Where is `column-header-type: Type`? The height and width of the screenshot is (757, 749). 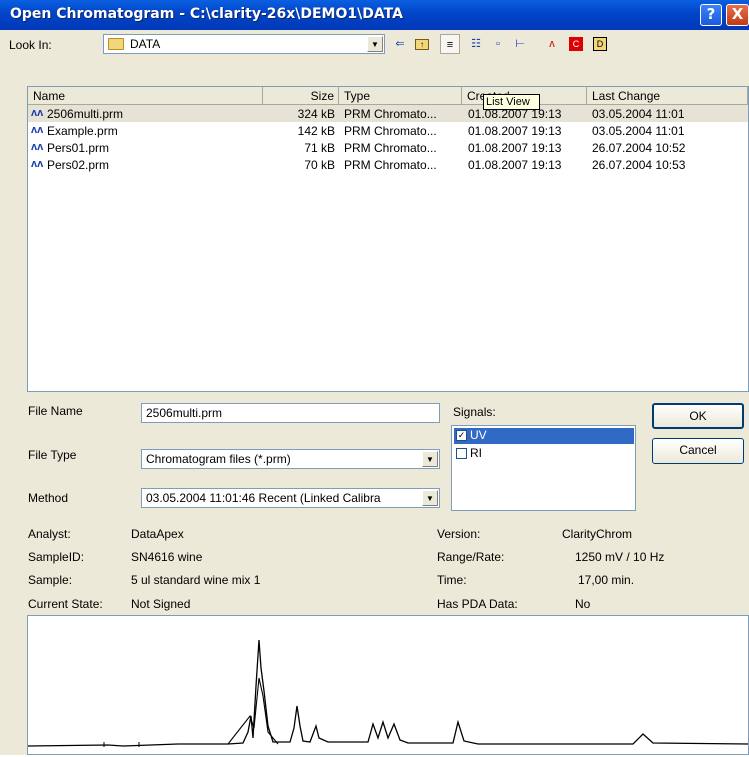
column-header-type: Type is located at coordinates (400, 96).